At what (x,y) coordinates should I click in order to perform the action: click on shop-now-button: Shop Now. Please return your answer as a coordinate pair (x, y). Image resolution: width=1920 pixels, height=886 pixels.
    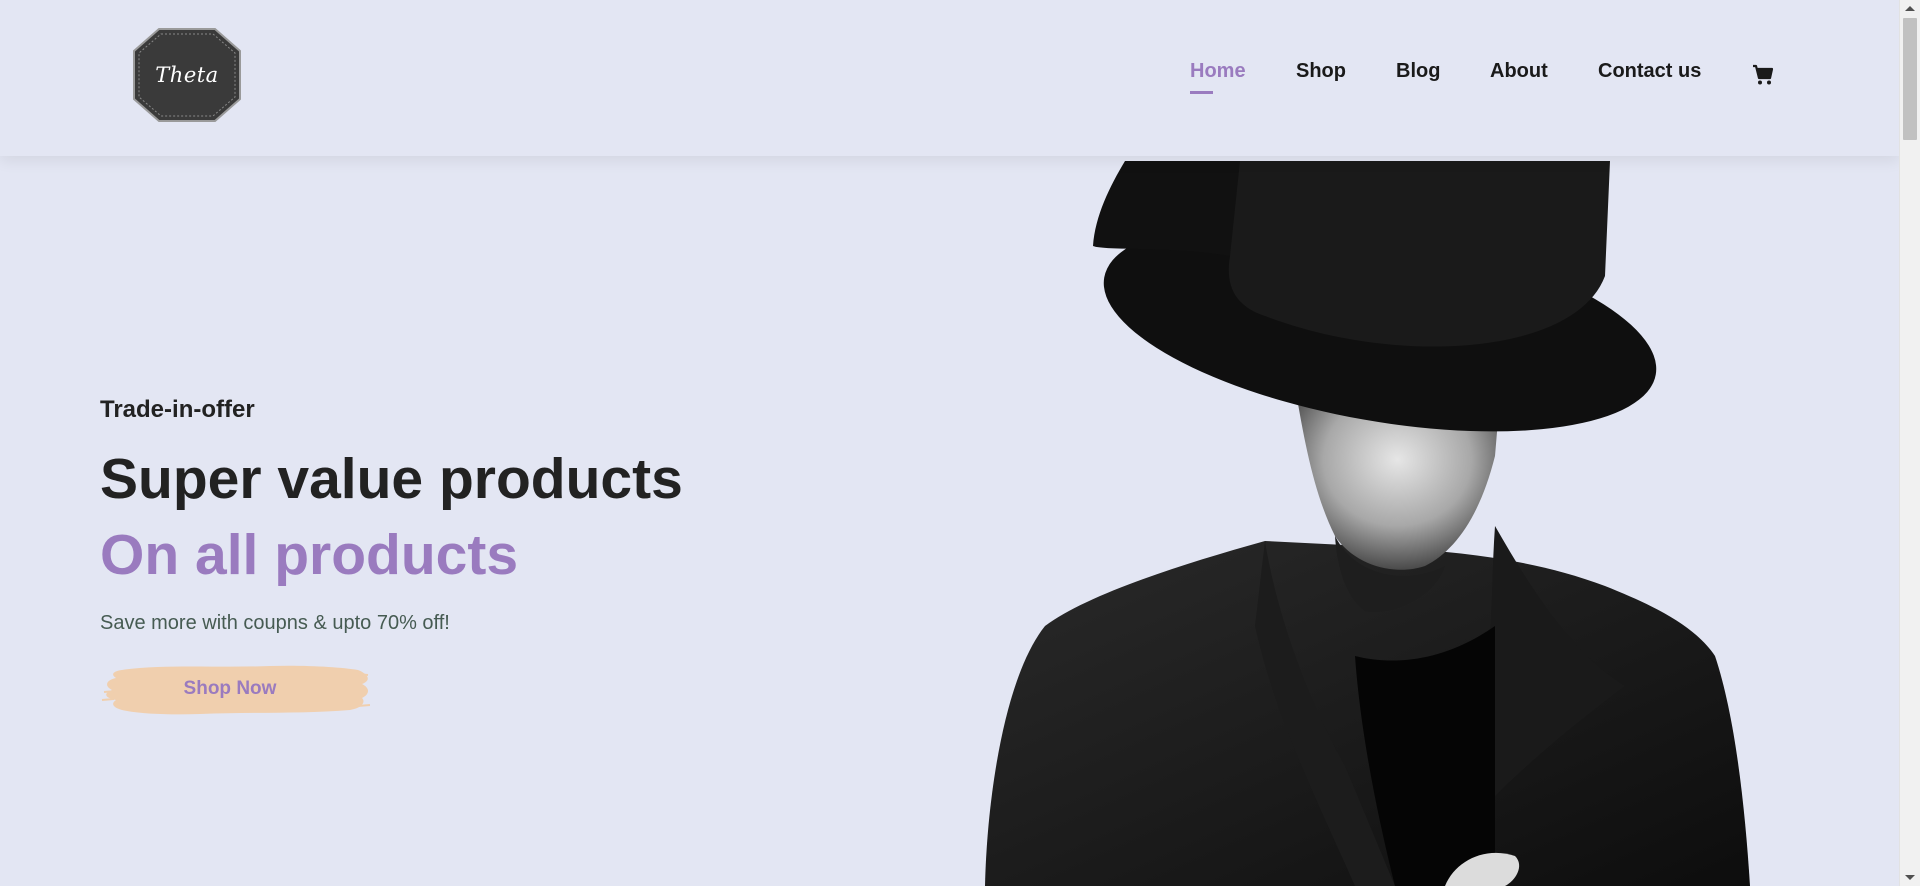
    Looking at the image, I should click on (235, 689).